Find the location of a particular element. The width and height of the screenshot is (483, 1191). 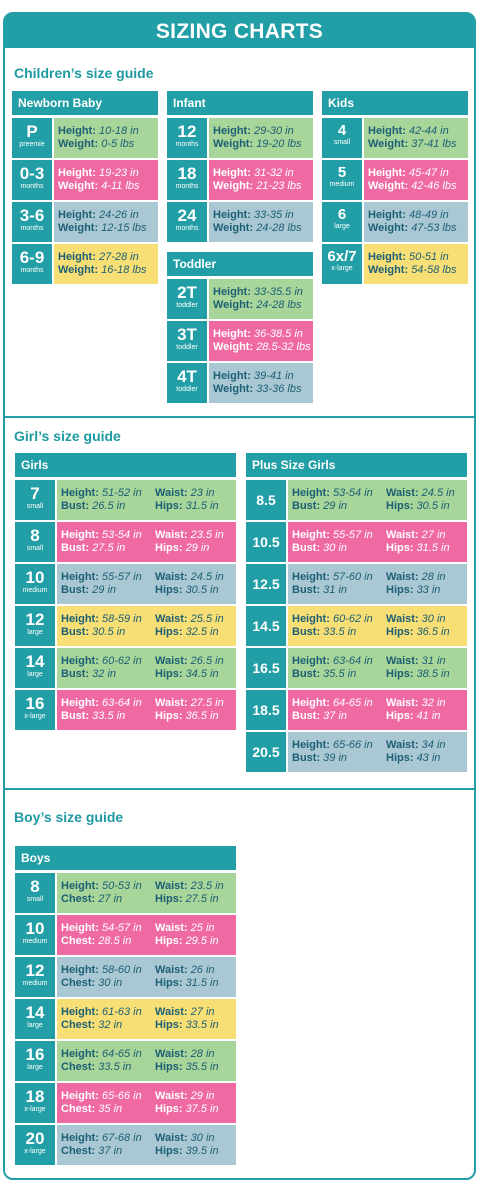

height-line: Height: 58-59 in is located at coordinates (101, 619).